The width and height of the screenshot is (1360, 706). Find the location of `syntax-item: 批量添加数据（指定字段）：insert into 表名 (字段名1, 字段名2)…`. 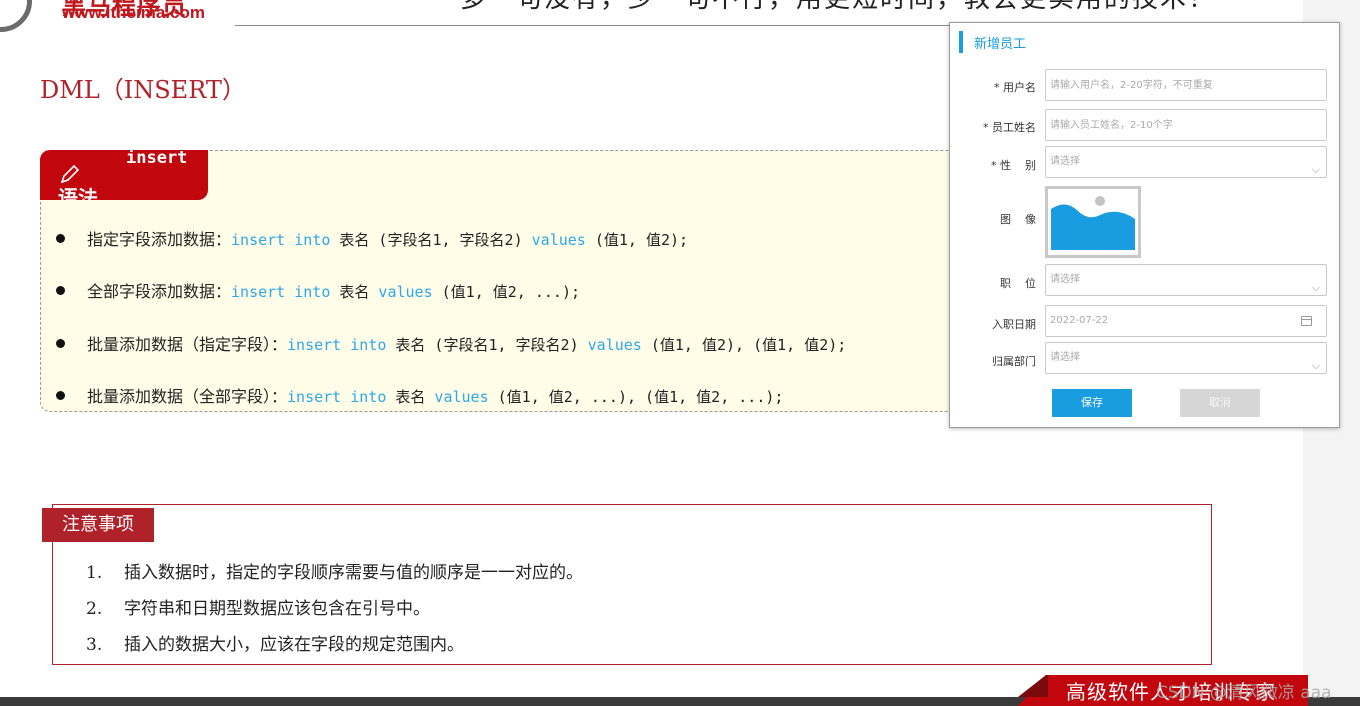

syntax-item: 批量添加数据（指定字段）：insert into 表名 (字段名1, 字段名2)… is located at coordinates (451, 343).